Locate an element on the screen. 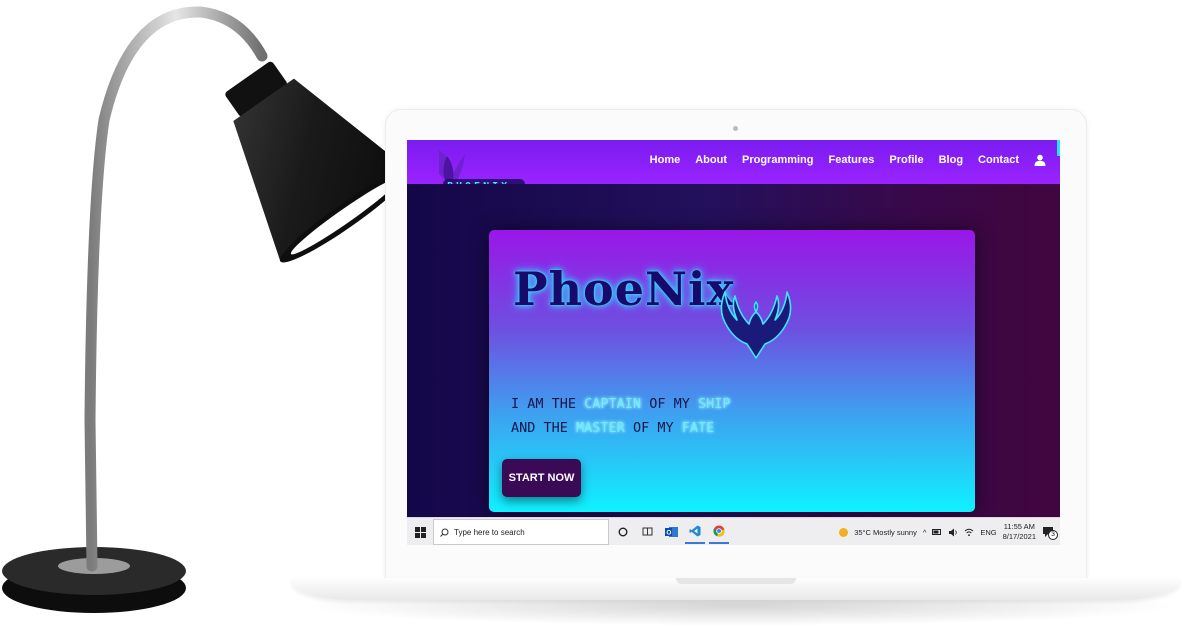 The width and height of the screenshot is (1189, 637). webcam-dot is located at coordinates (735, 128).